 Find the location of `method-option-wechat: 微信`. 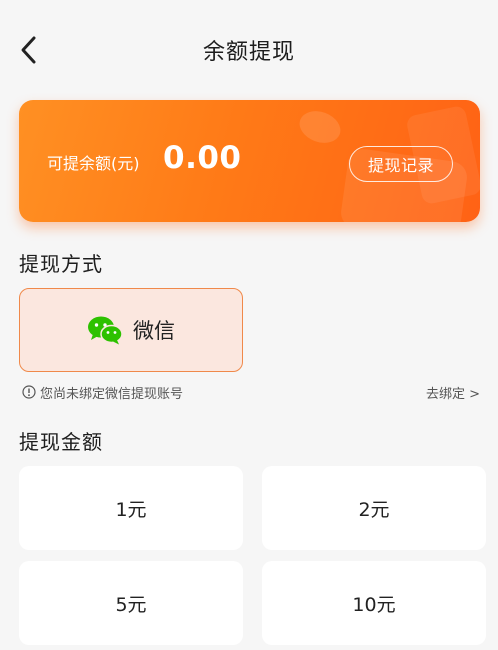

method-option-wechat: 微信 is located at coordinates (131, 330).